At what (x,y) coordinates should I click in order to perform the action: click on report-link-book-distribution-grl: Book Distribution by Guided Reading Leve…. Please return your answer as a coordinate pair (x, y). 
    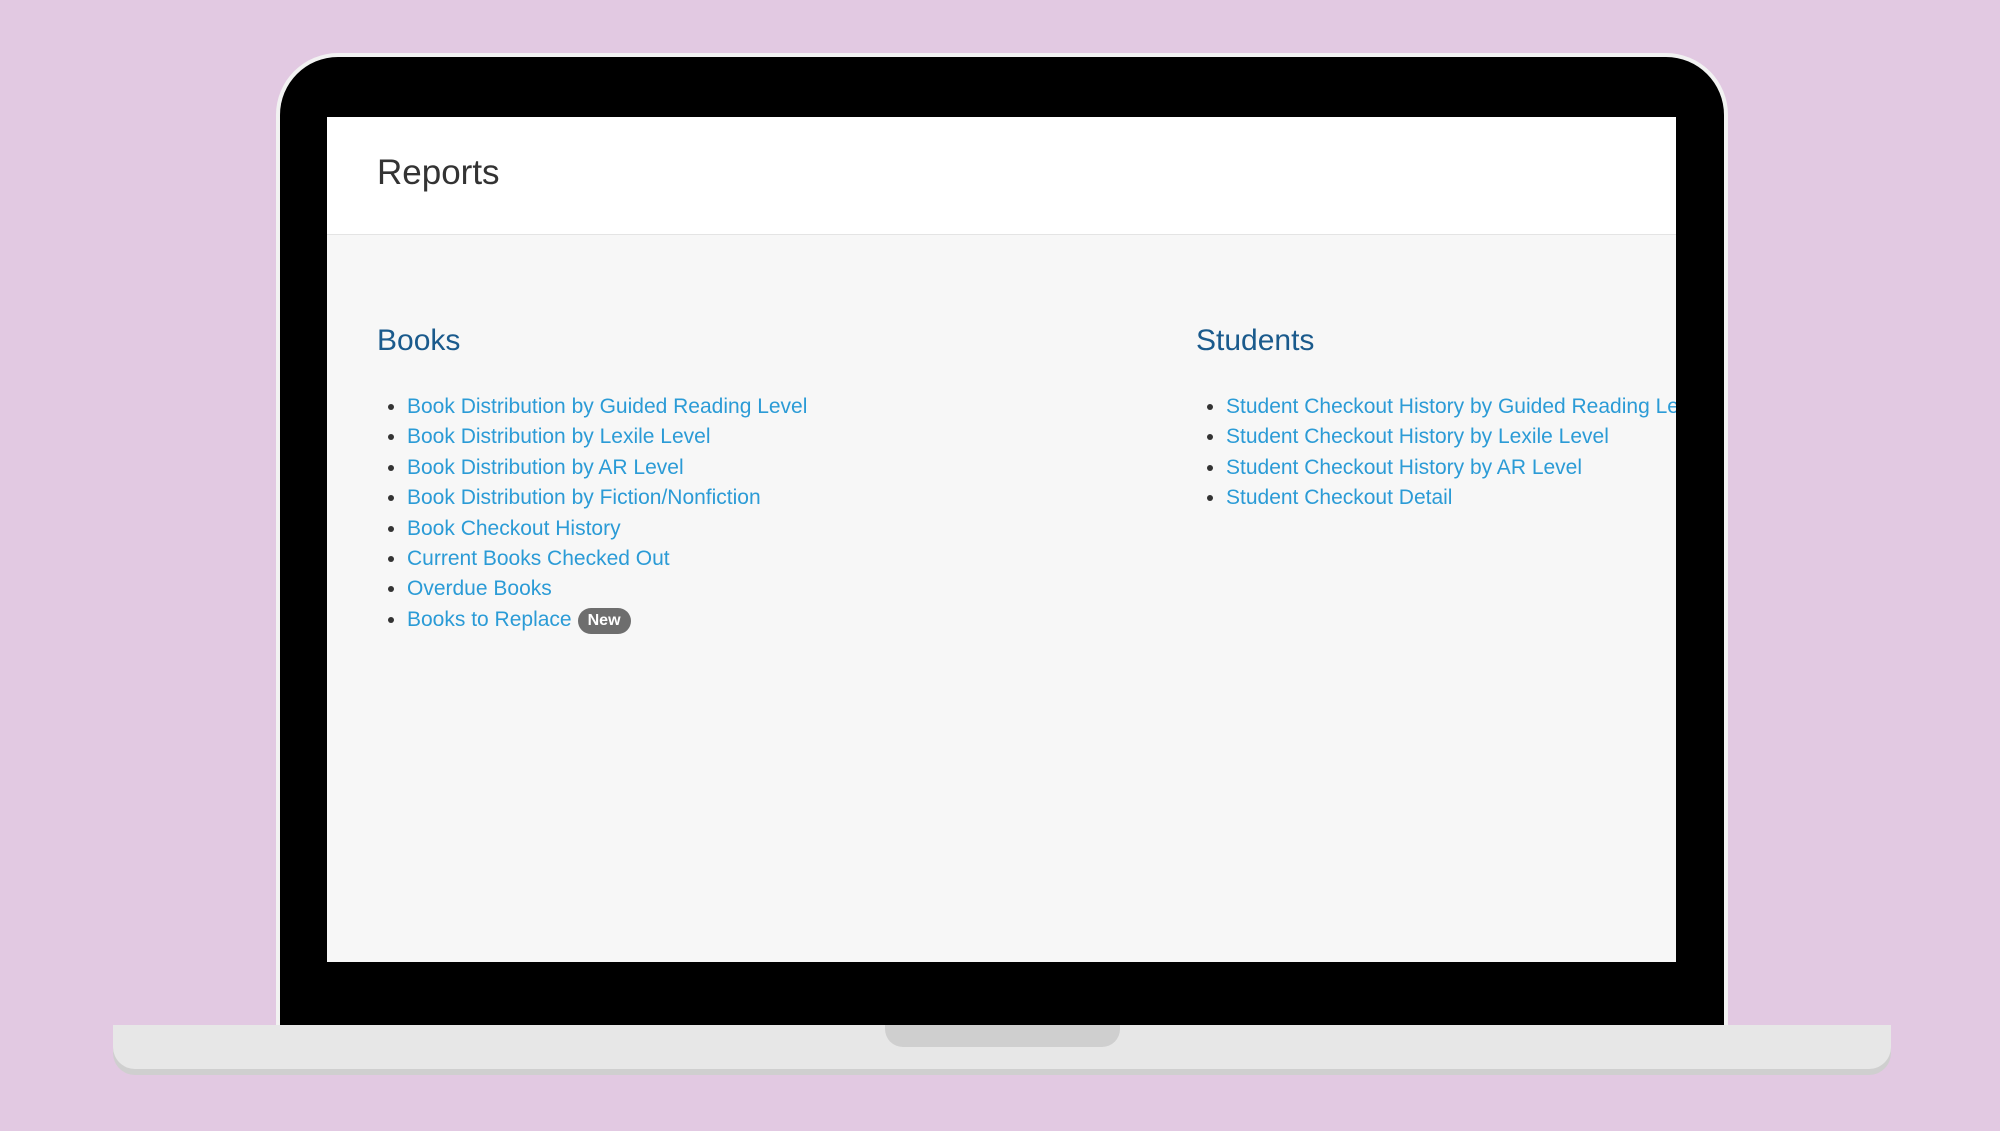
    Looking at the image, I should click on (607, 406).